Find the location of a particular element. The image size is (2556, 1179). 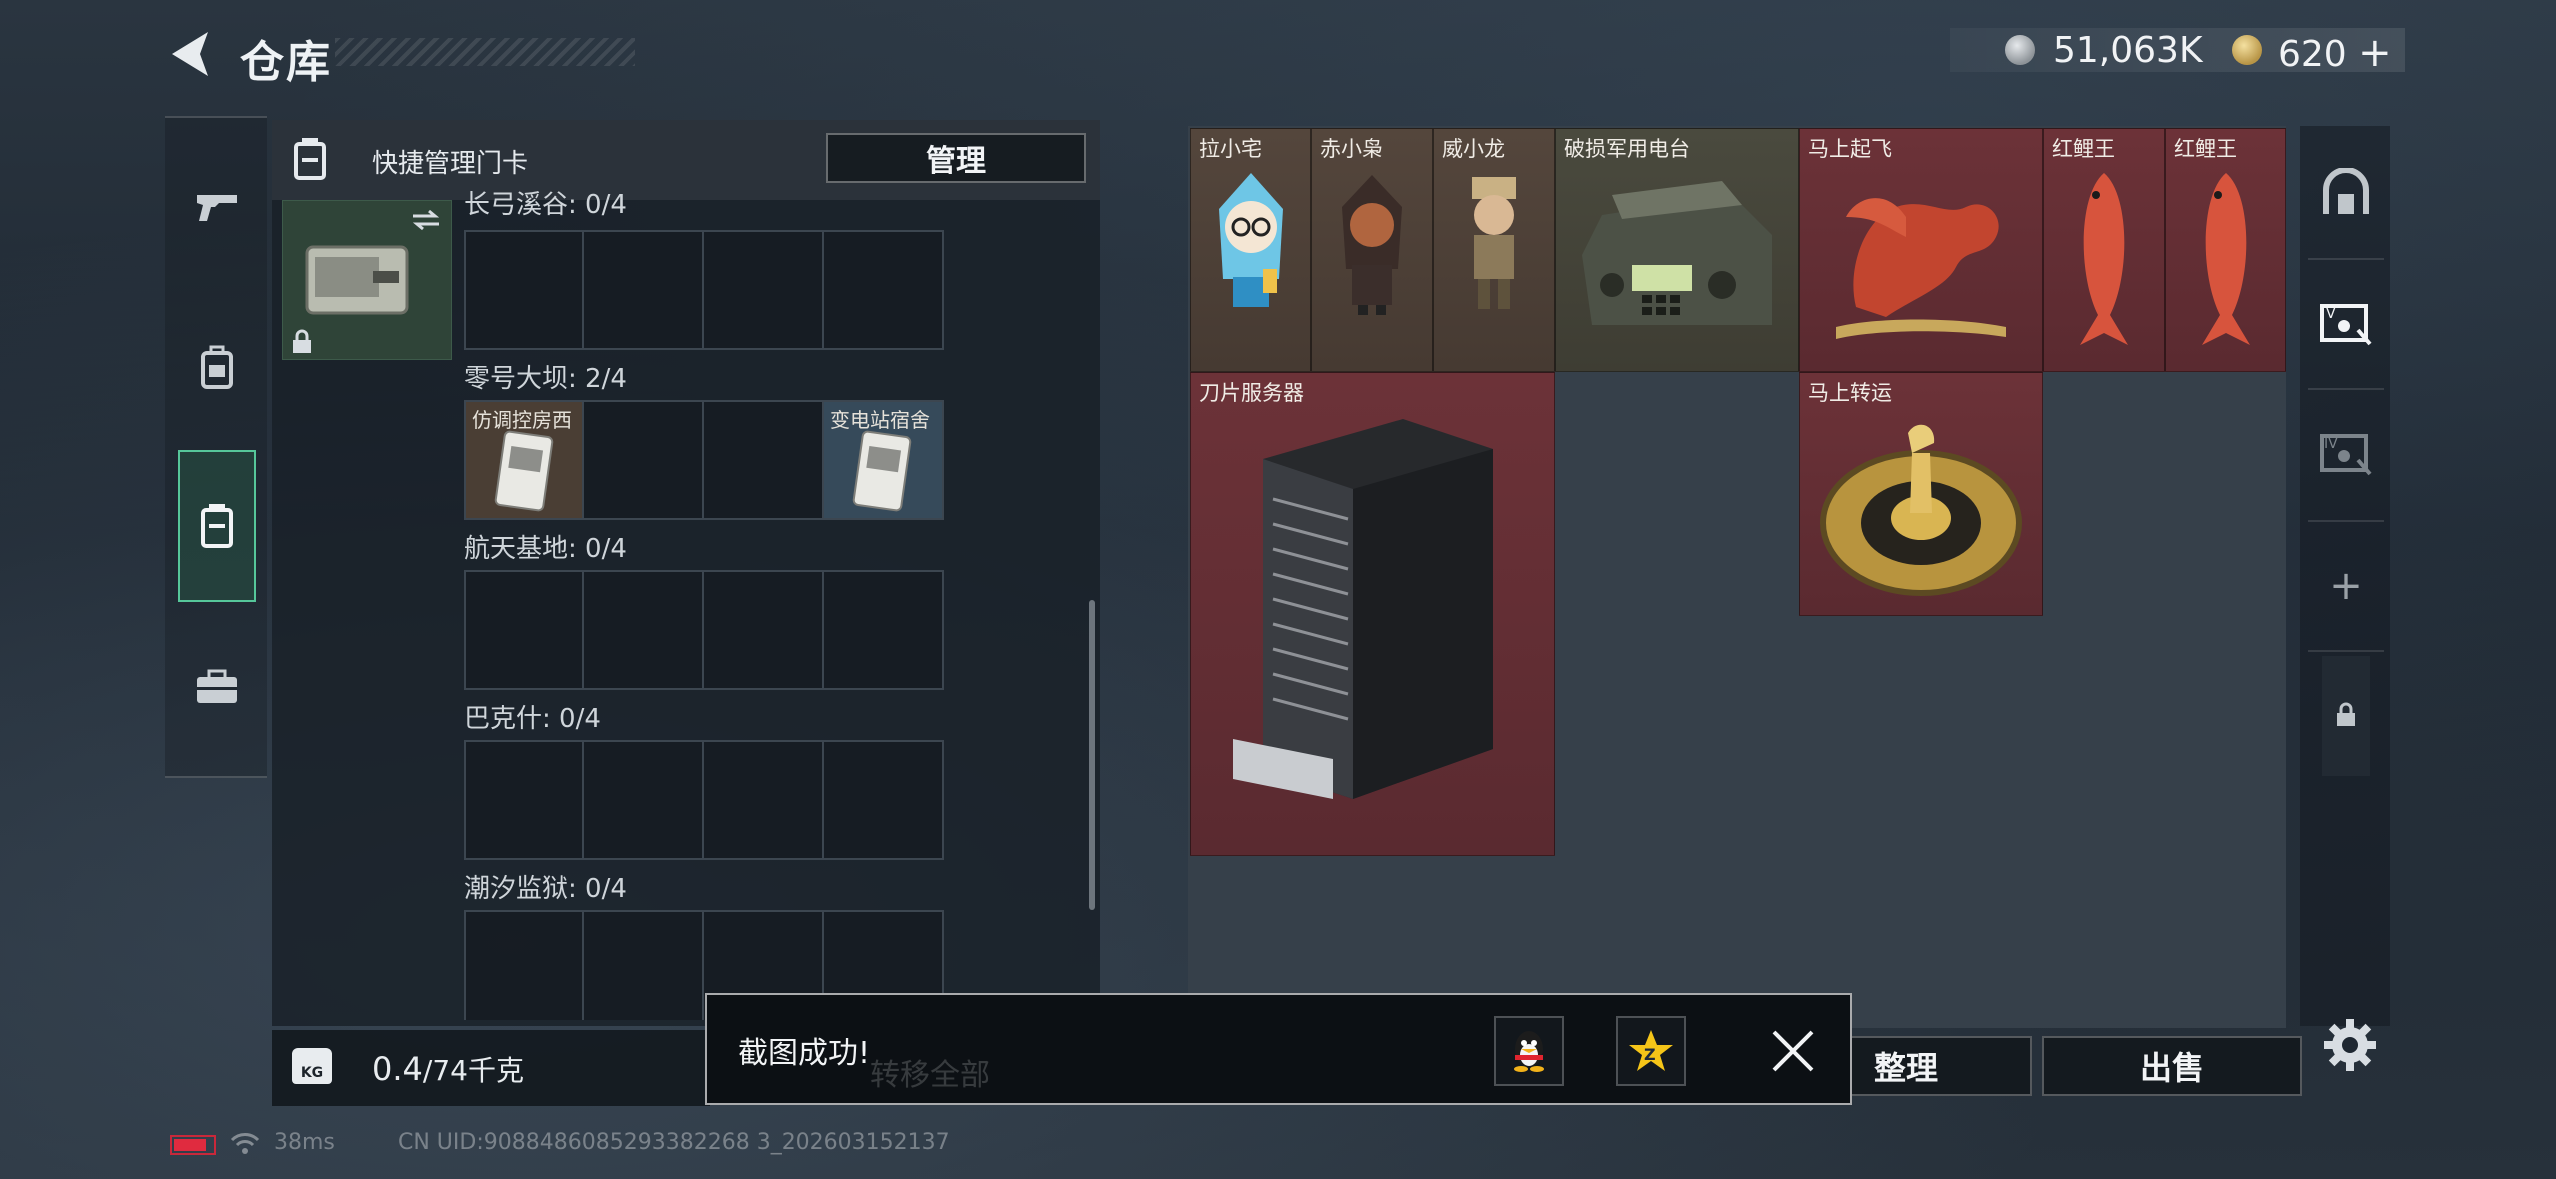

tab-toolbox is located at coordinates (217, 687).